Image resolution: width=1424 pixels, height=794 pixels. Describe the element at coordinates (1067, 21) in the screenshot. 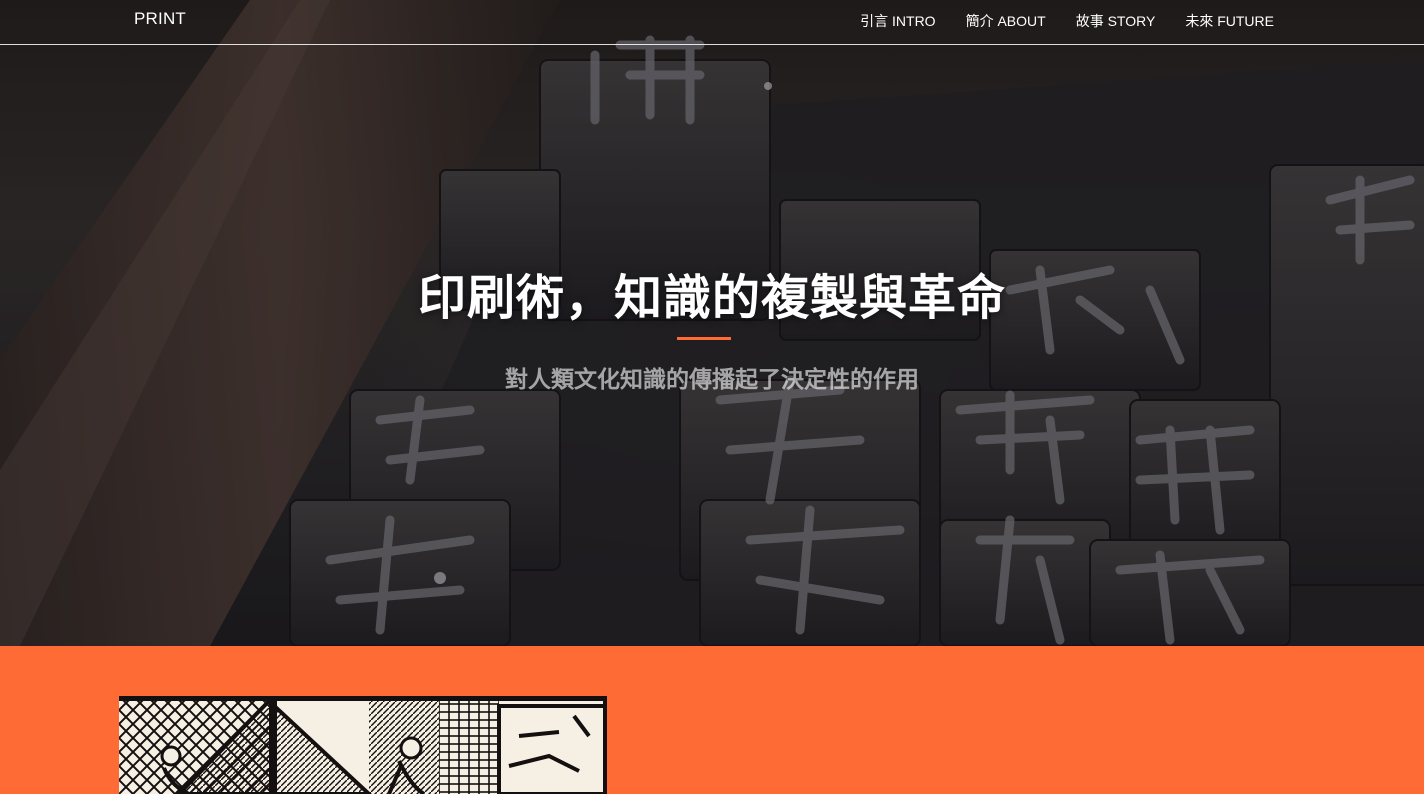

I see `nav-links: 引言 INTRO 簡介 ABOUT 故事 STORY 未來 FUTURE` at that location.